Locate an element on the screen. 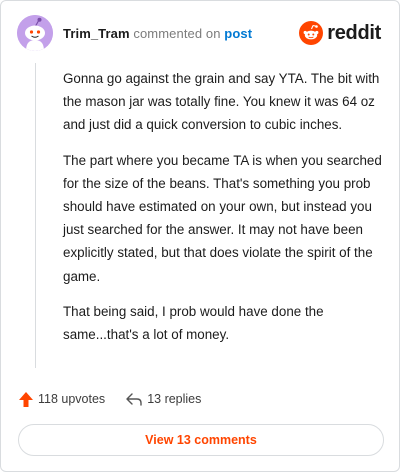 This screenshot has width=400, height=472. upvote-button: 118 upvotes is located at coordinates (61, 399).